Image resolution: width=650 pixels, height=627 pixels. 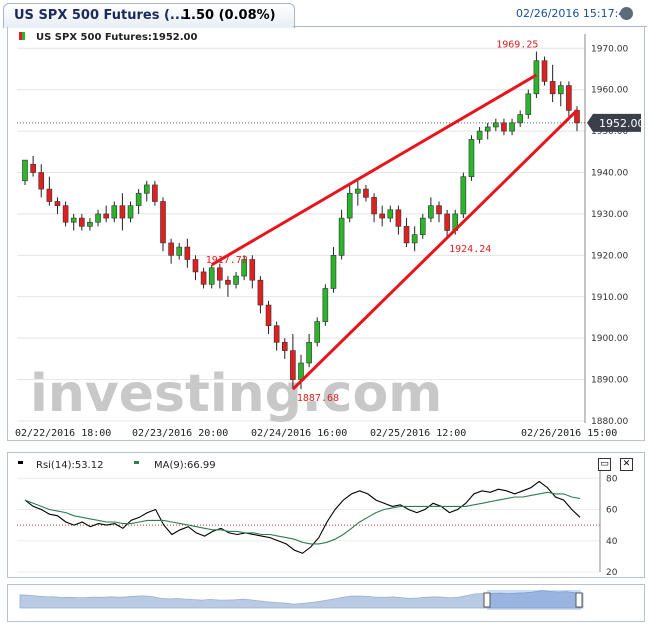 I want to click on rsi-y-axis: 20 40 60 80, so click(x=612, y=526).